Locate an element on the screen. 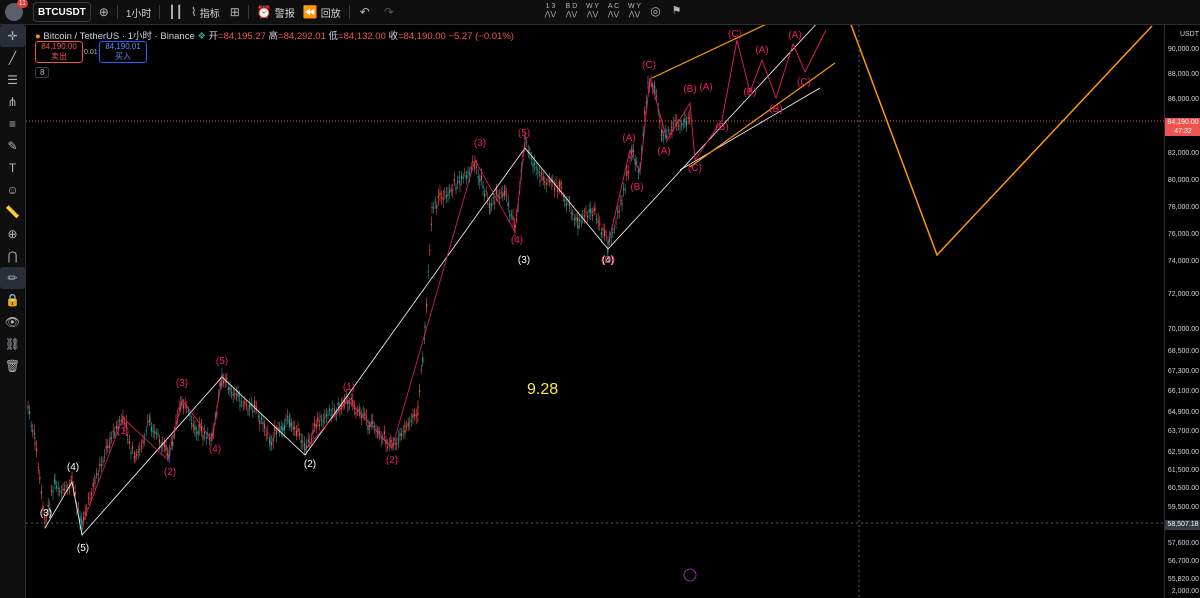  emoji-icon: ☺ is located at coordinates (12, 190).